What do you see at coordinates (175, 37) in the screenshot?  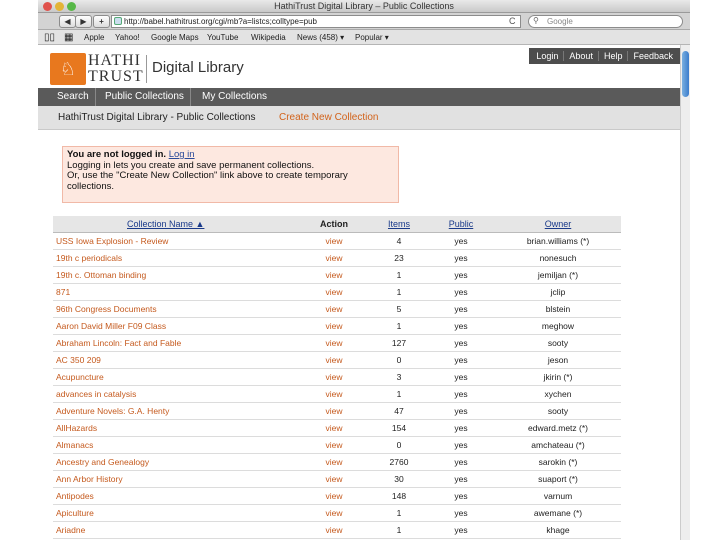 I see `bookmark-google-maps: Google Maps` at bounding box center [175, 37].